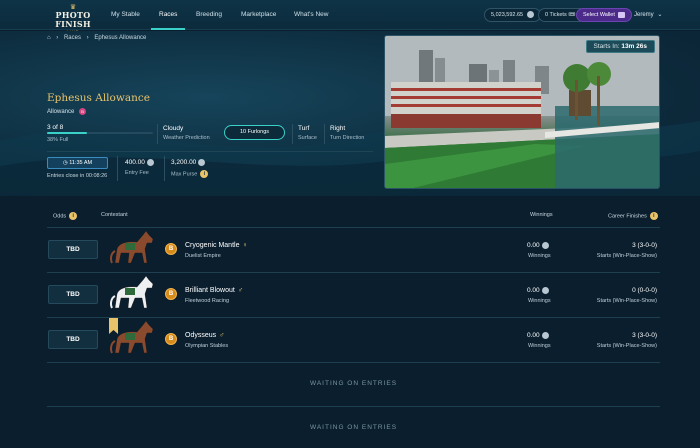  I want to click on chevron-down-icon: ⌄, so click(660, 15).